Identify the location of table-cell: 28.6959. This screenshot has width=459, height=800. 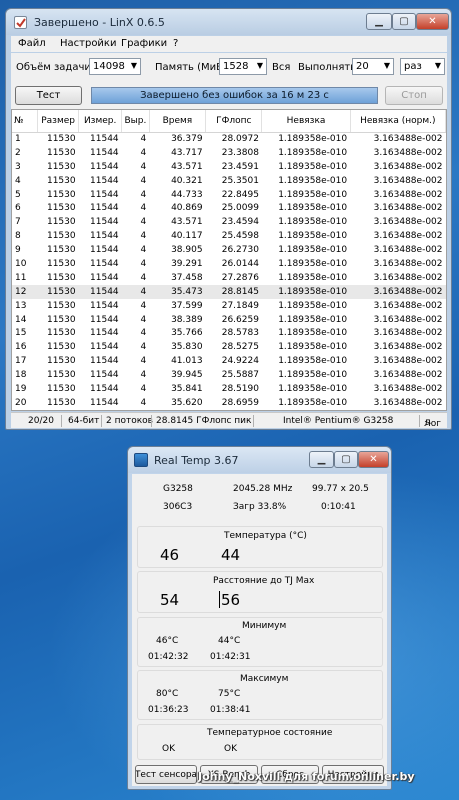
(240, 402).